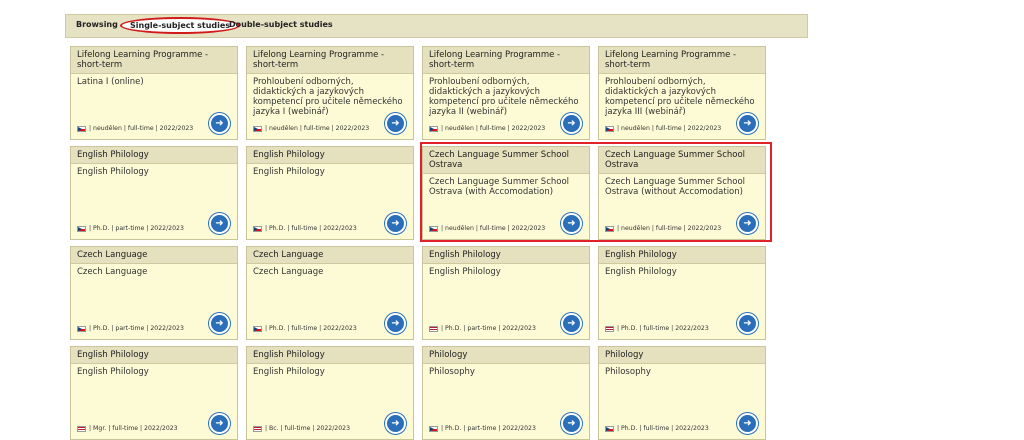  I want to click on card-meta-text: | Bc. | full-time | 2022/2023, so click(308, 428).